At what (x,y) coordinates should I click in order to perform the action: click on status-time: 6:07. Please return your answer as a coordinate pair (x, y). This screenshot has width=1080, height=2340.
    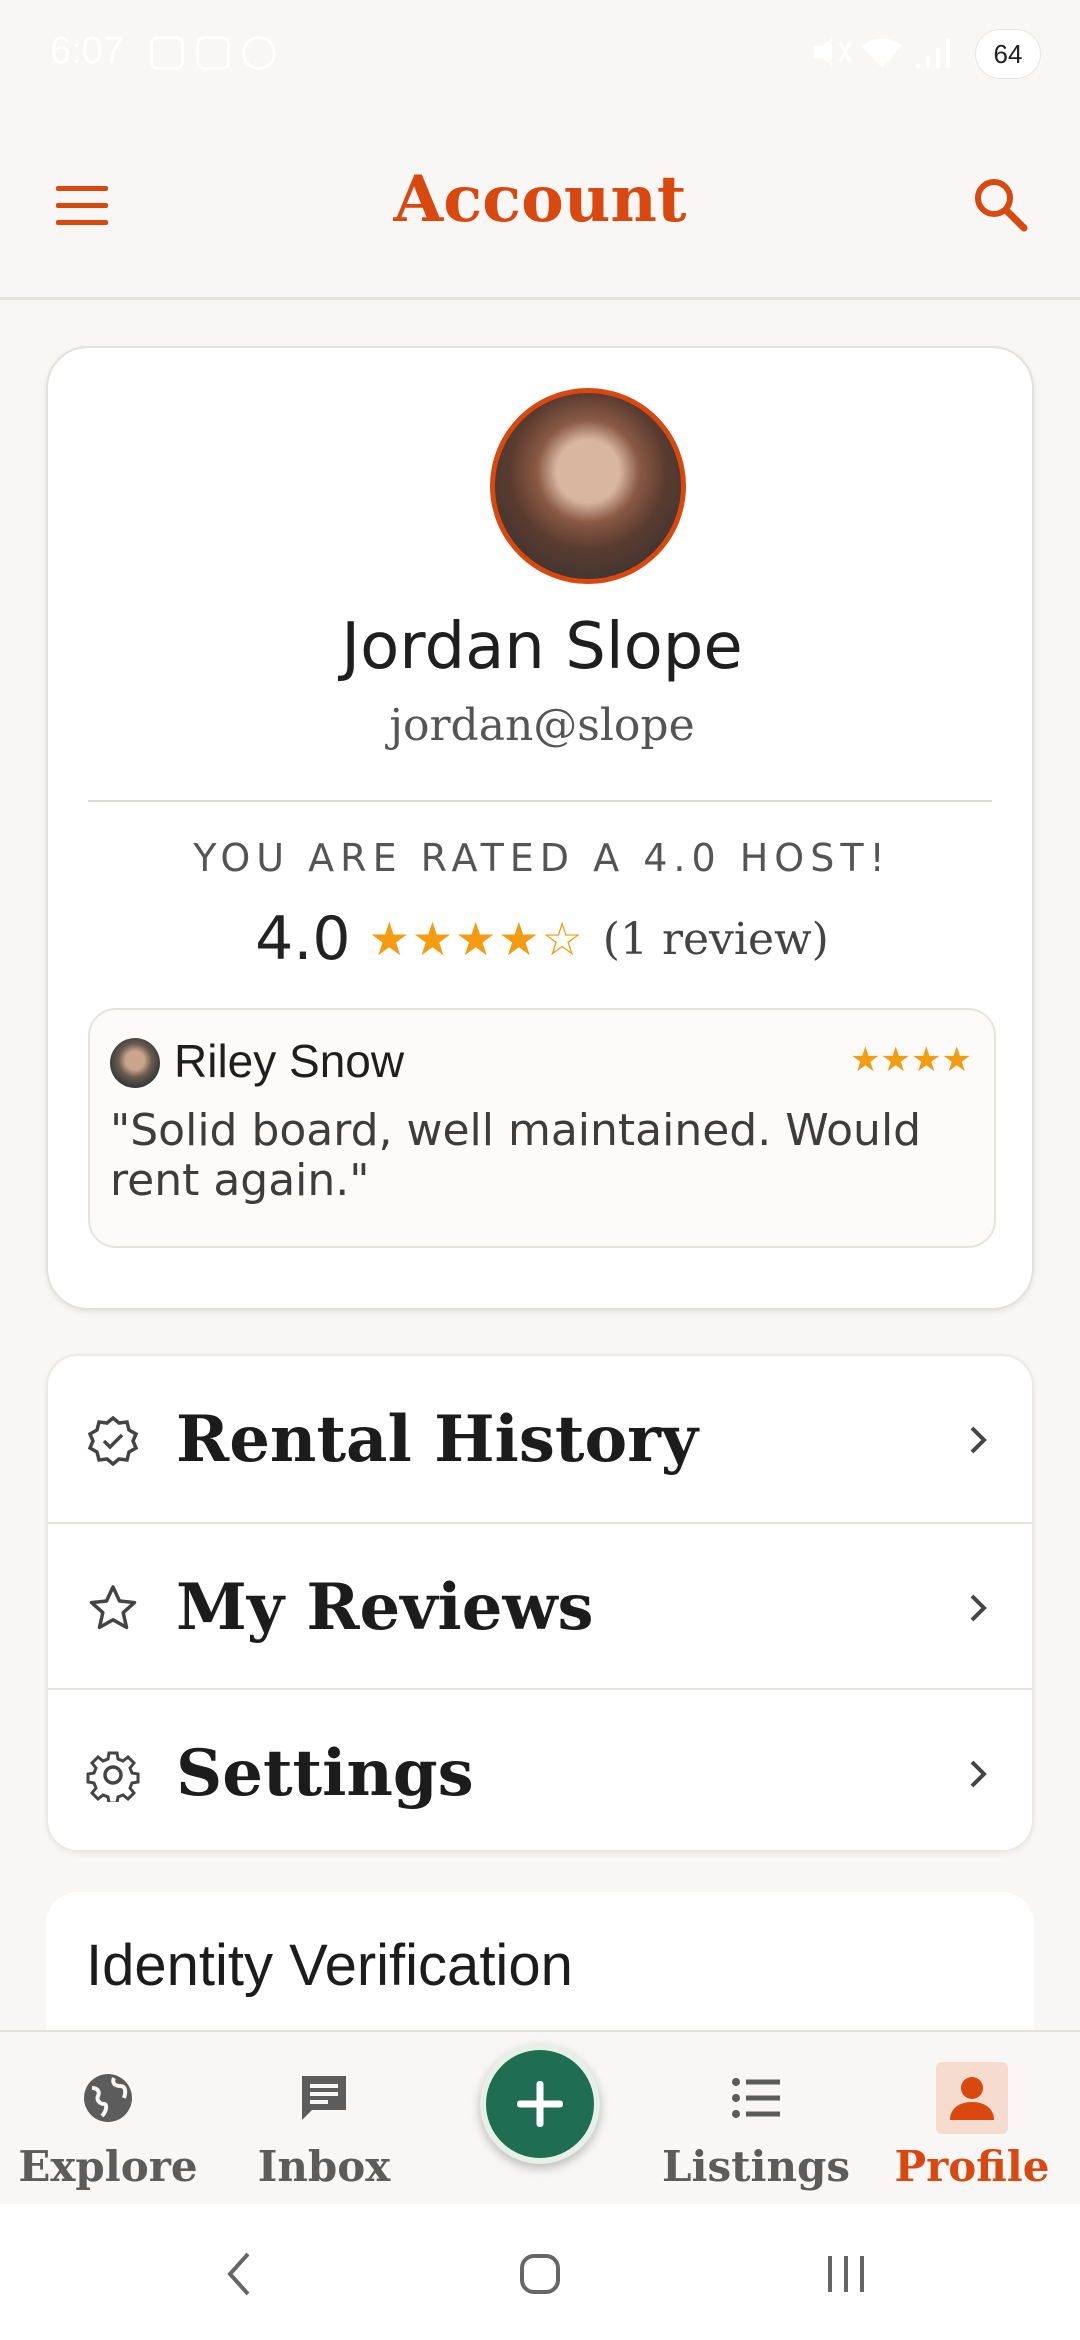
    Looking at the image, I should click on (87, 51).